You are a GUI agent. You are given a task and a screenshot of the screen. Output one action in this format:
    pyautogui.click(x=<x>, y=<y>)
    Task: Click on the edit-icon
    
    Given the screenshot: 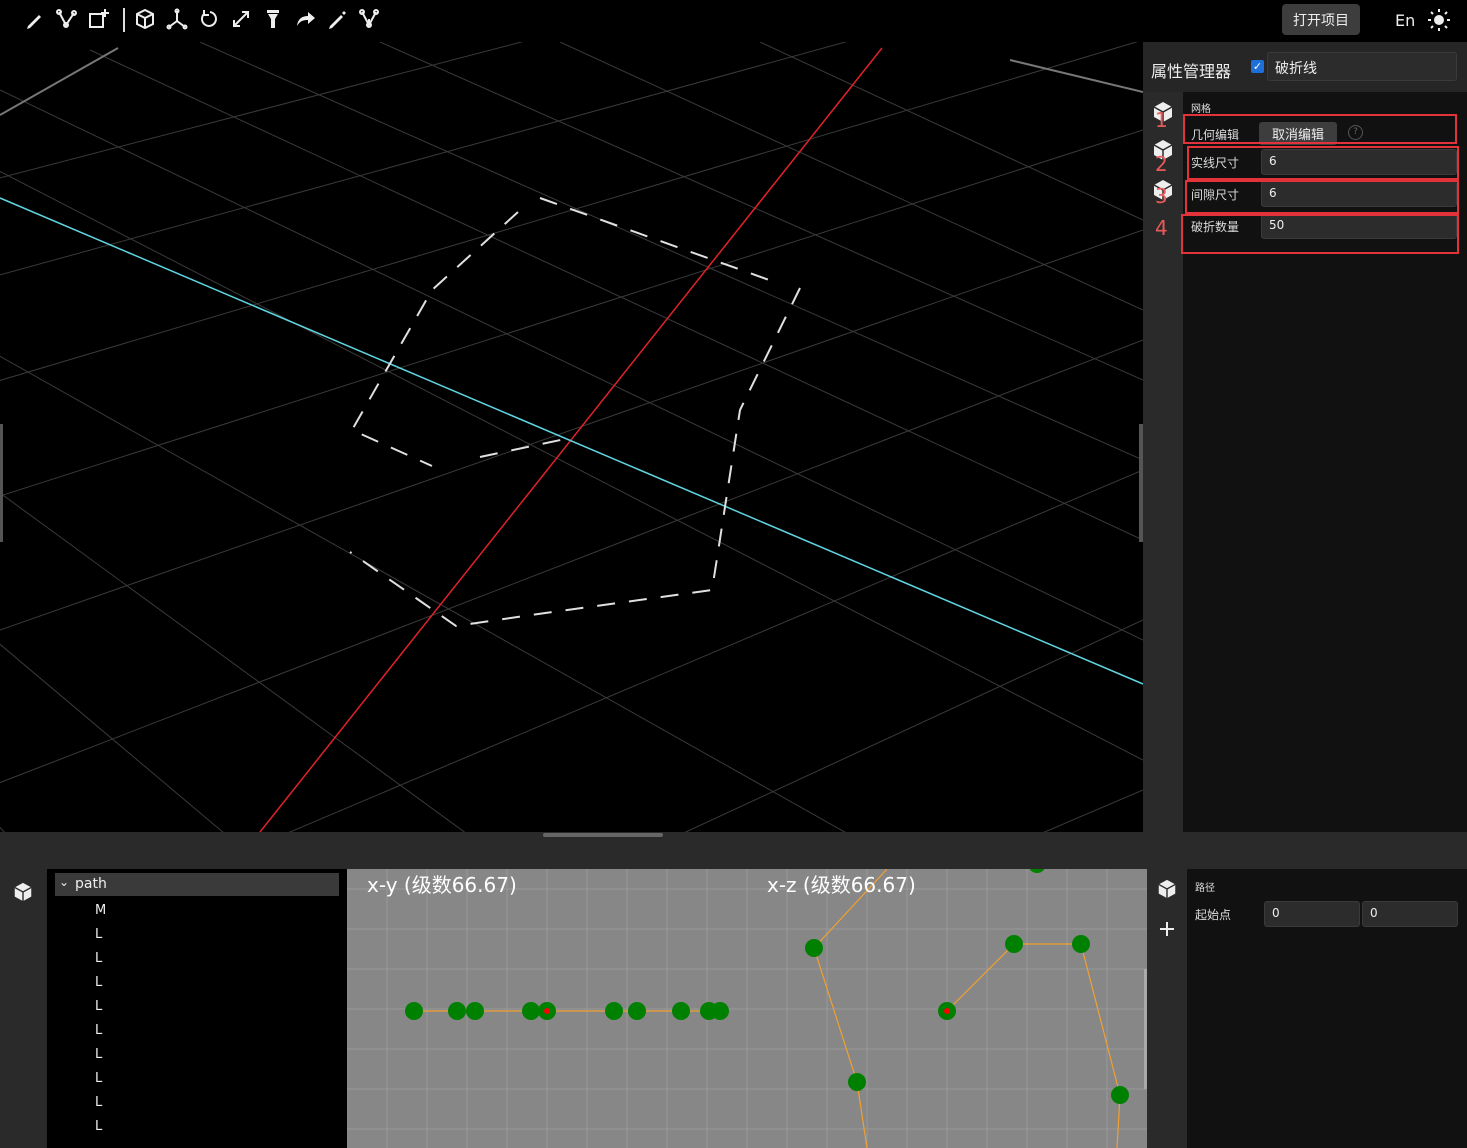 What is the action you would take?
    pyautogui.click(x=337, y=19)
    